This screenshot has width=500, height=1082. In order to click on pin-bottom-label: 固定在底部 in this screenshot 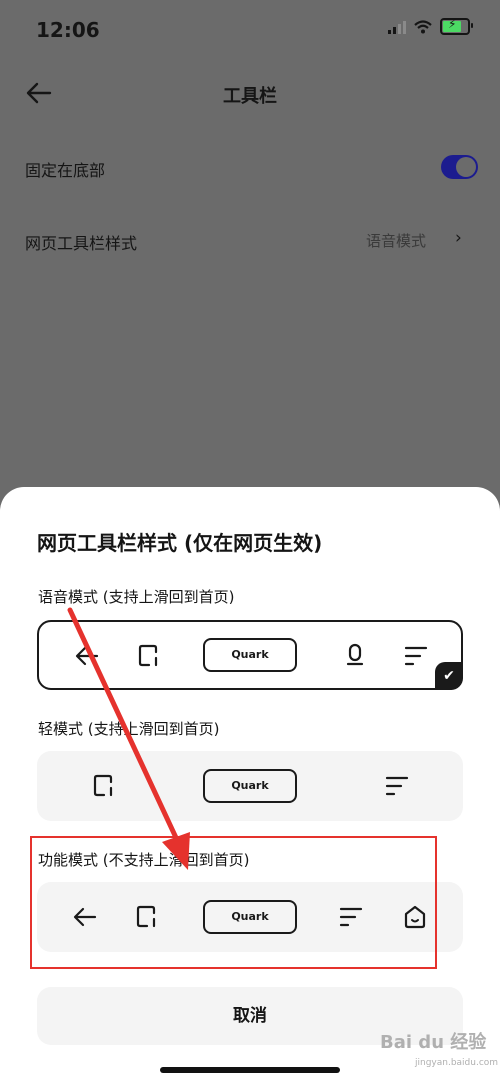, I will do `click(65, 170)`.